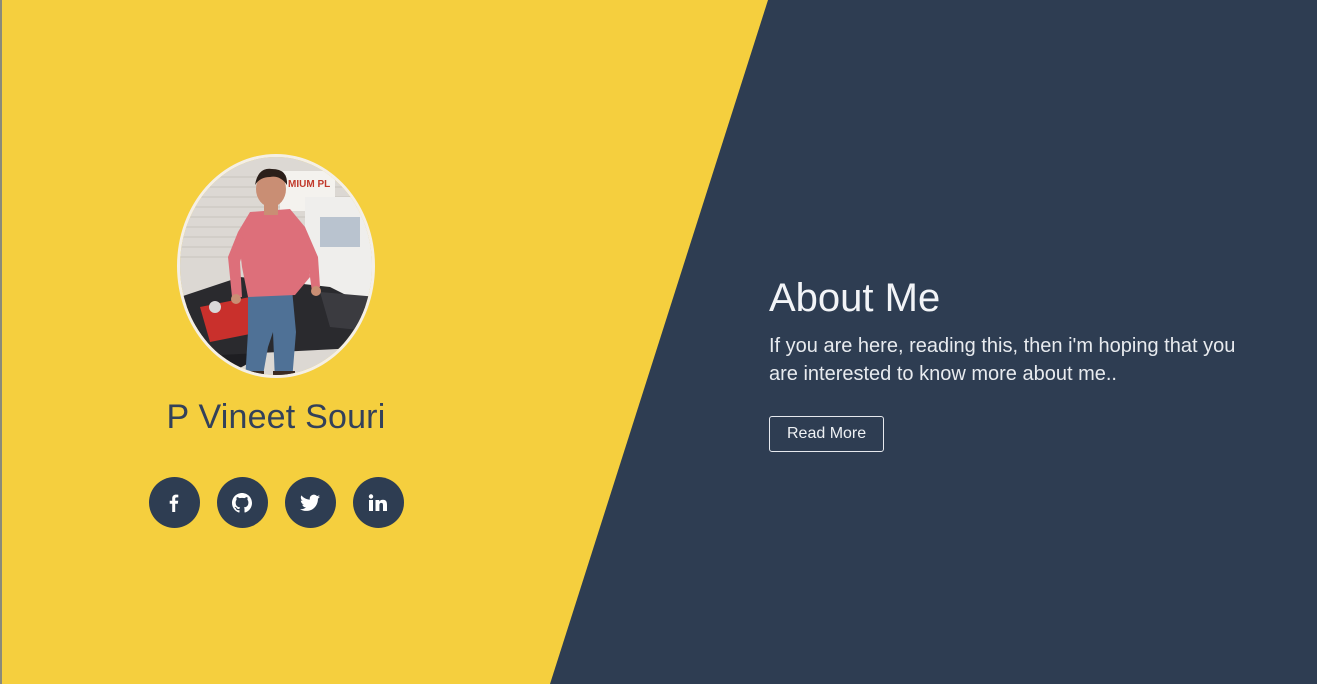 The image size is (1317, 684). I want to click on github-button, so click(242, 502).